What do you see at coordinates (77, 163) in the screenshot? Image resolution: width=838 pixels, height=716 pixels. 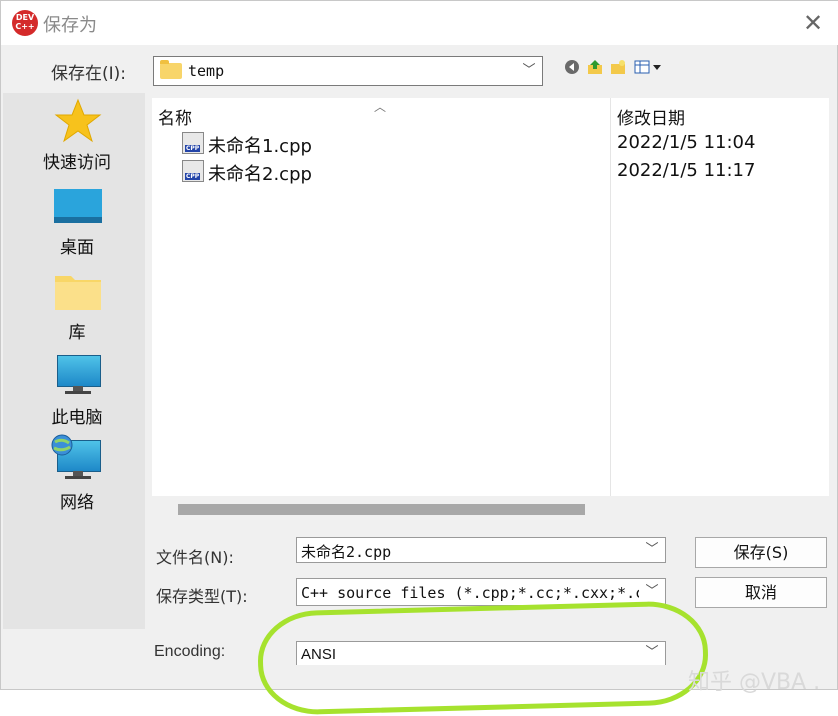 I see `place-label: 快速访问` at bounding box center [77, 163].